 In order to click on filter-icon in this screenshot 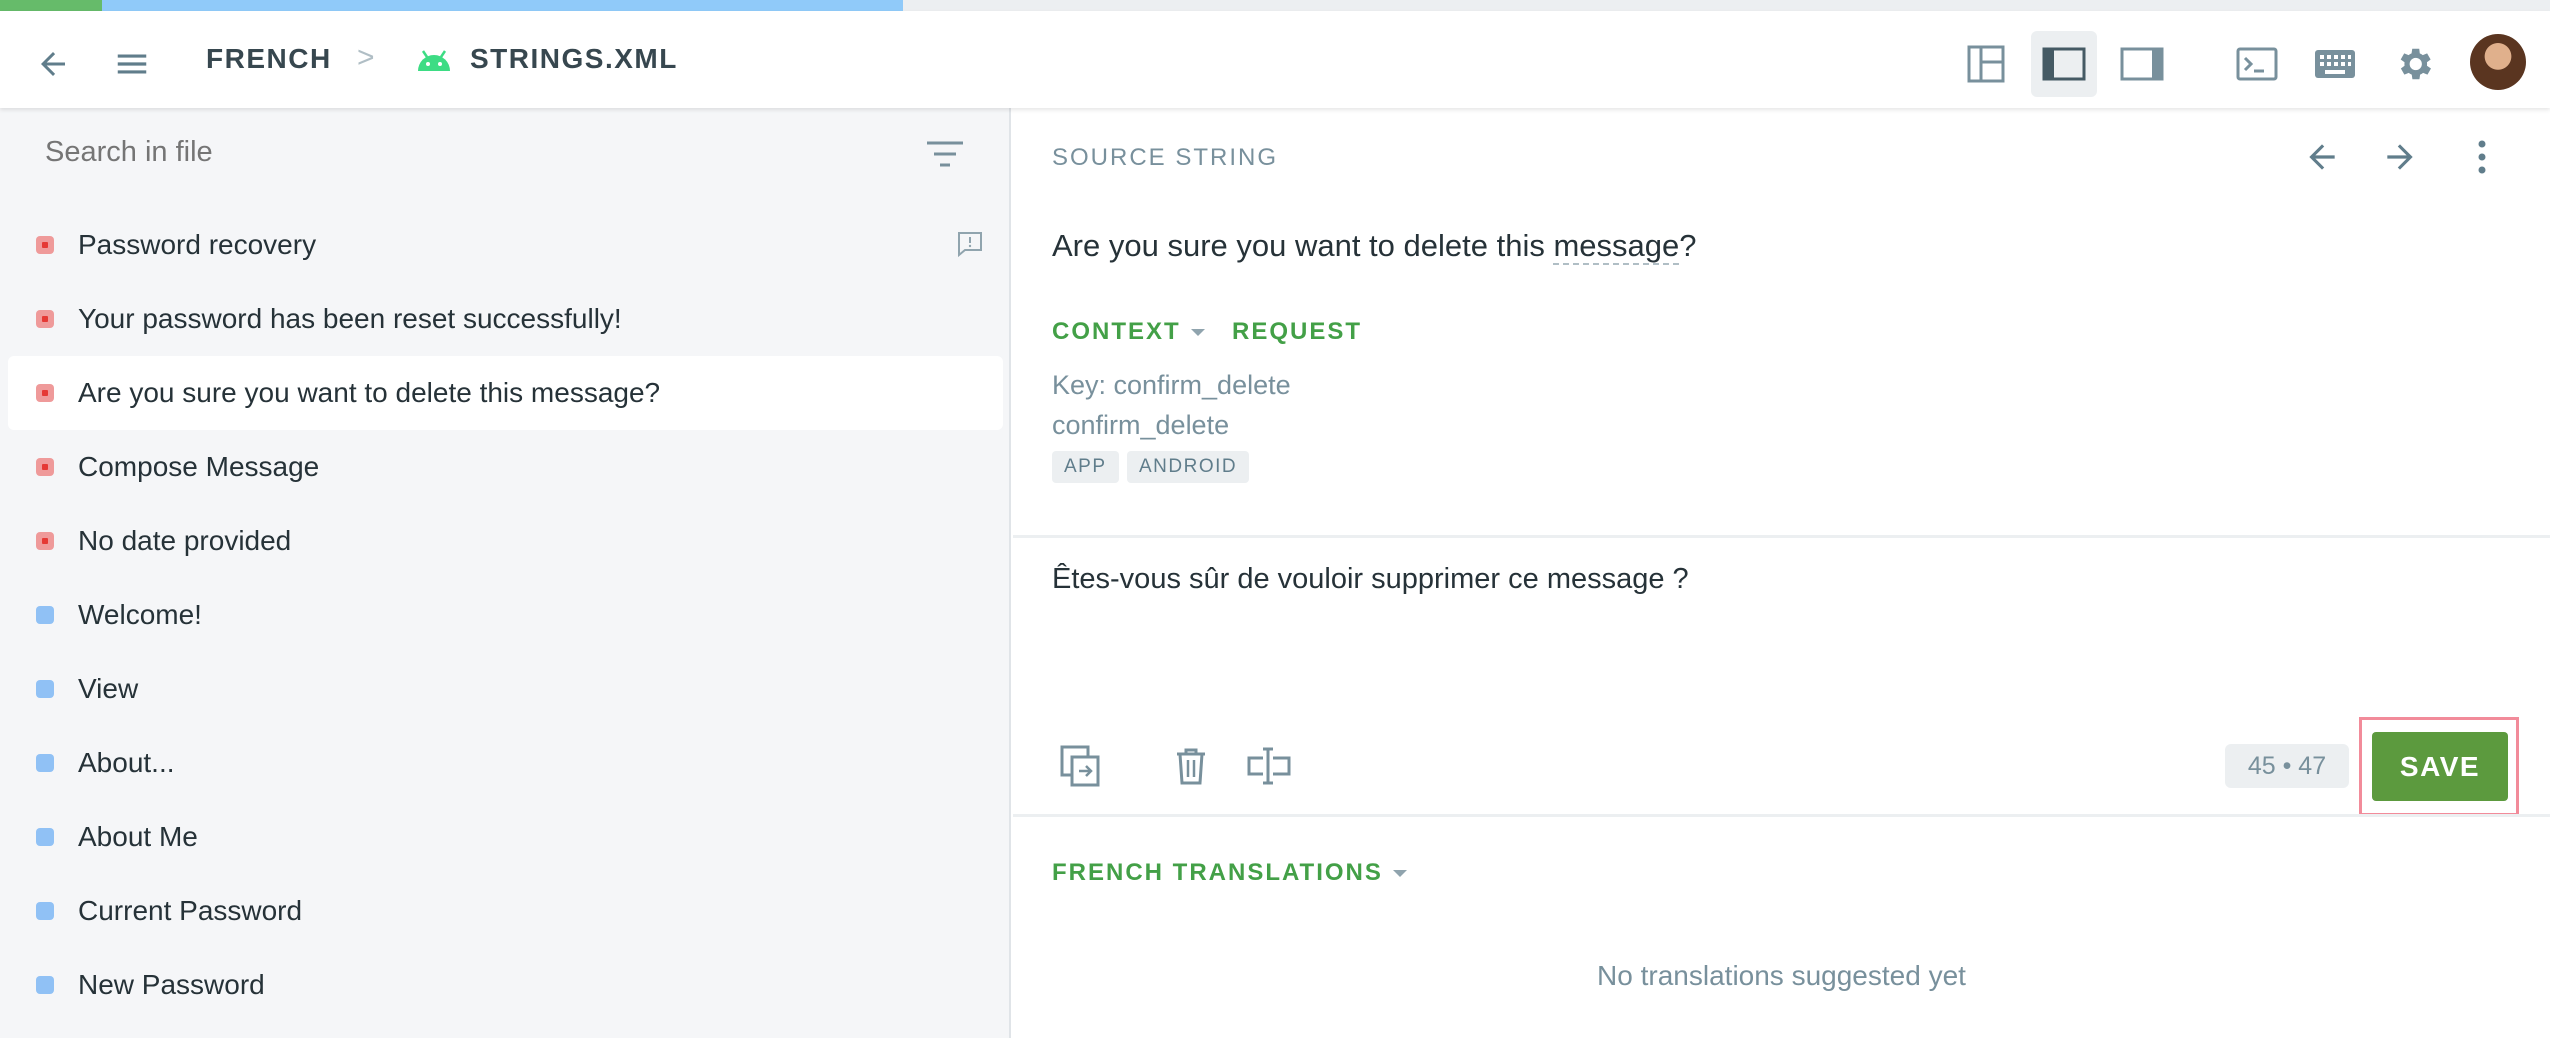, I will do `click(945, 156)`.